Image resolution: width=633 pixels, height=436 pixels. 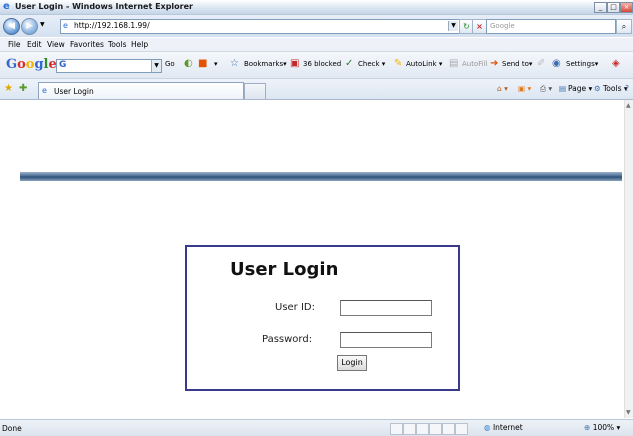 What do you see at coordinates (453, 64) in the screenshot?
I see `autofill-icon: ▤` at bounding box center [453, 64].